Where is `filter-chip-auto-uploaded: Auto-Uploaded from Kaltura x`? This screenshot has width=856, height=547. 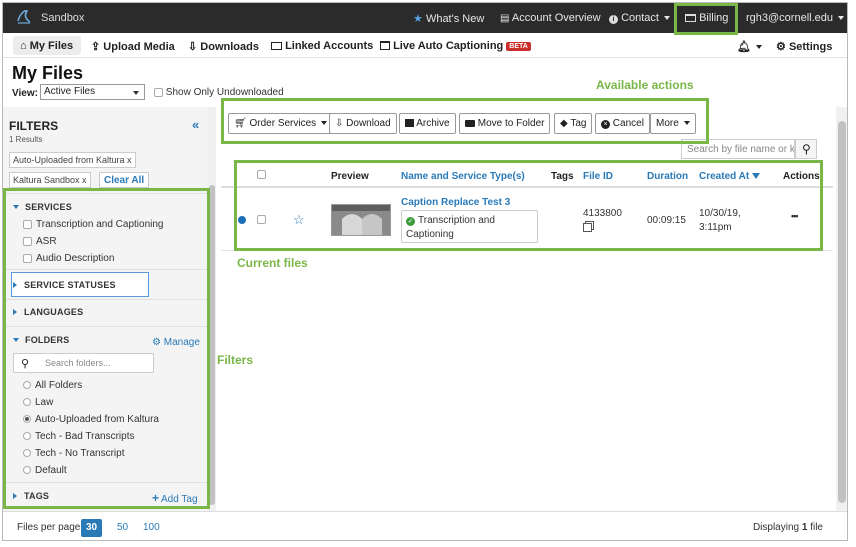
filter-chip-auto-uploaded: Auto-Uploaded from Kaltura x is located at coordinates (72, 160).